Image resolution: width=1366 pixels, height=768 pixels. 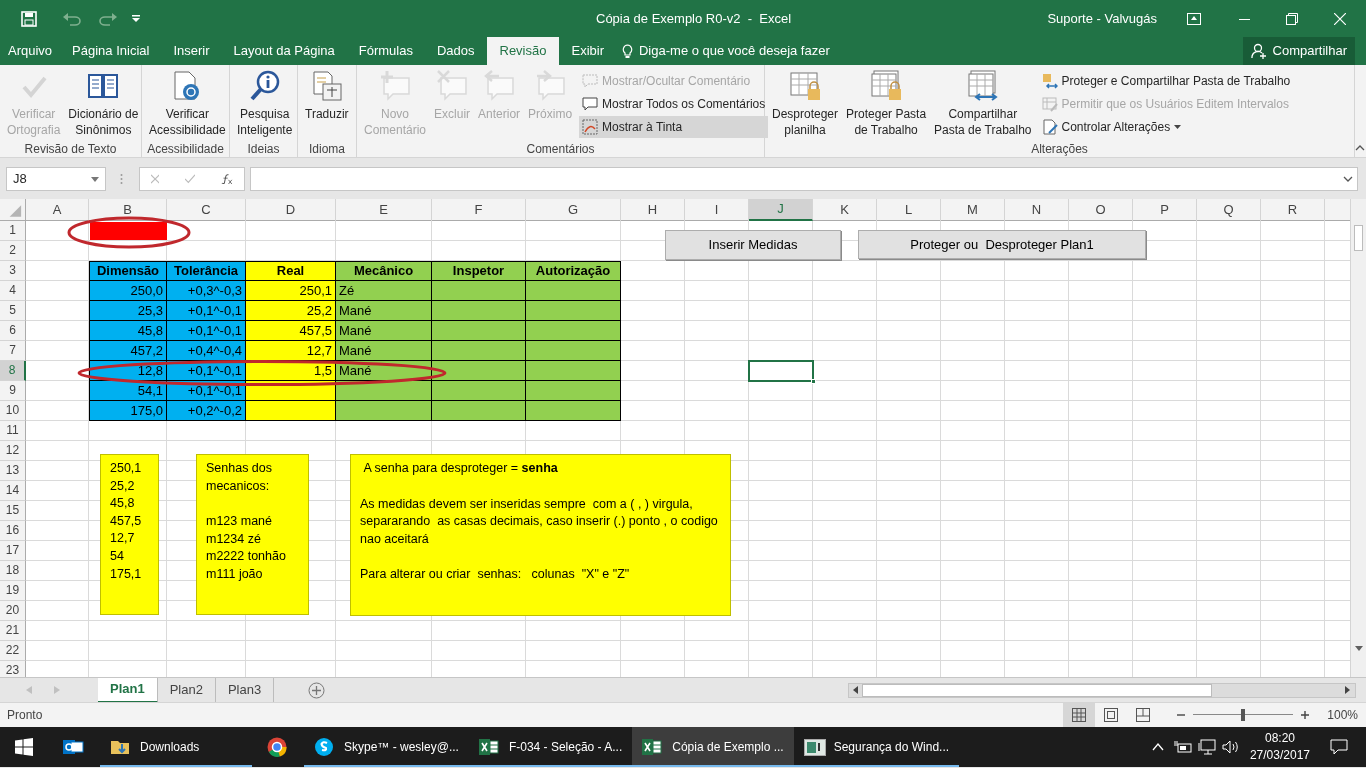 What do you see at coordinates (13, 491) in the screenshot?
I see `row-header: 14` at bounding box center [13, 491].